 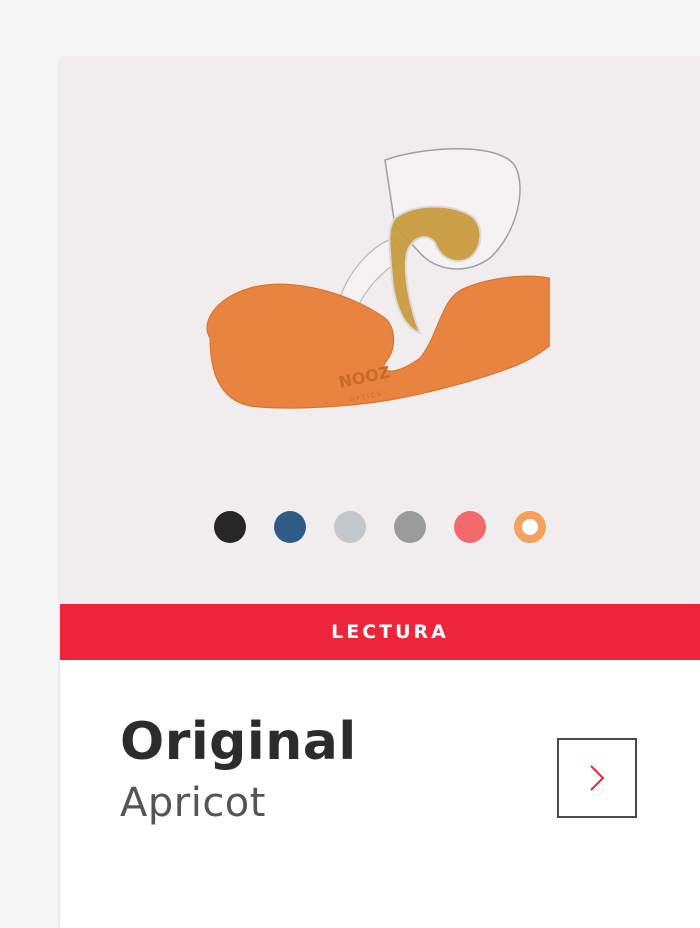 I want to click on color-swatches, so click(x=380, y=527).